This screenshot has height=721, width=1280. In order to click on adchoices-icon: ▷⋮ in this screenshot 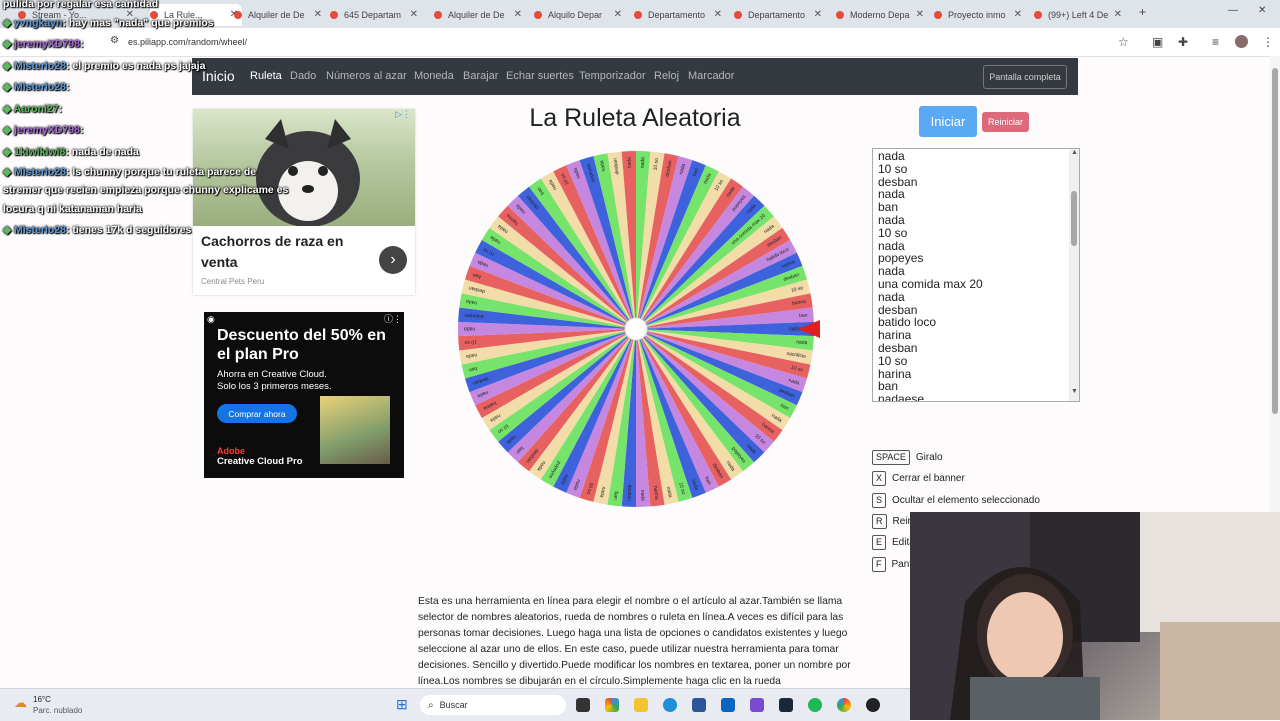, I will do `click(403, 114)`.